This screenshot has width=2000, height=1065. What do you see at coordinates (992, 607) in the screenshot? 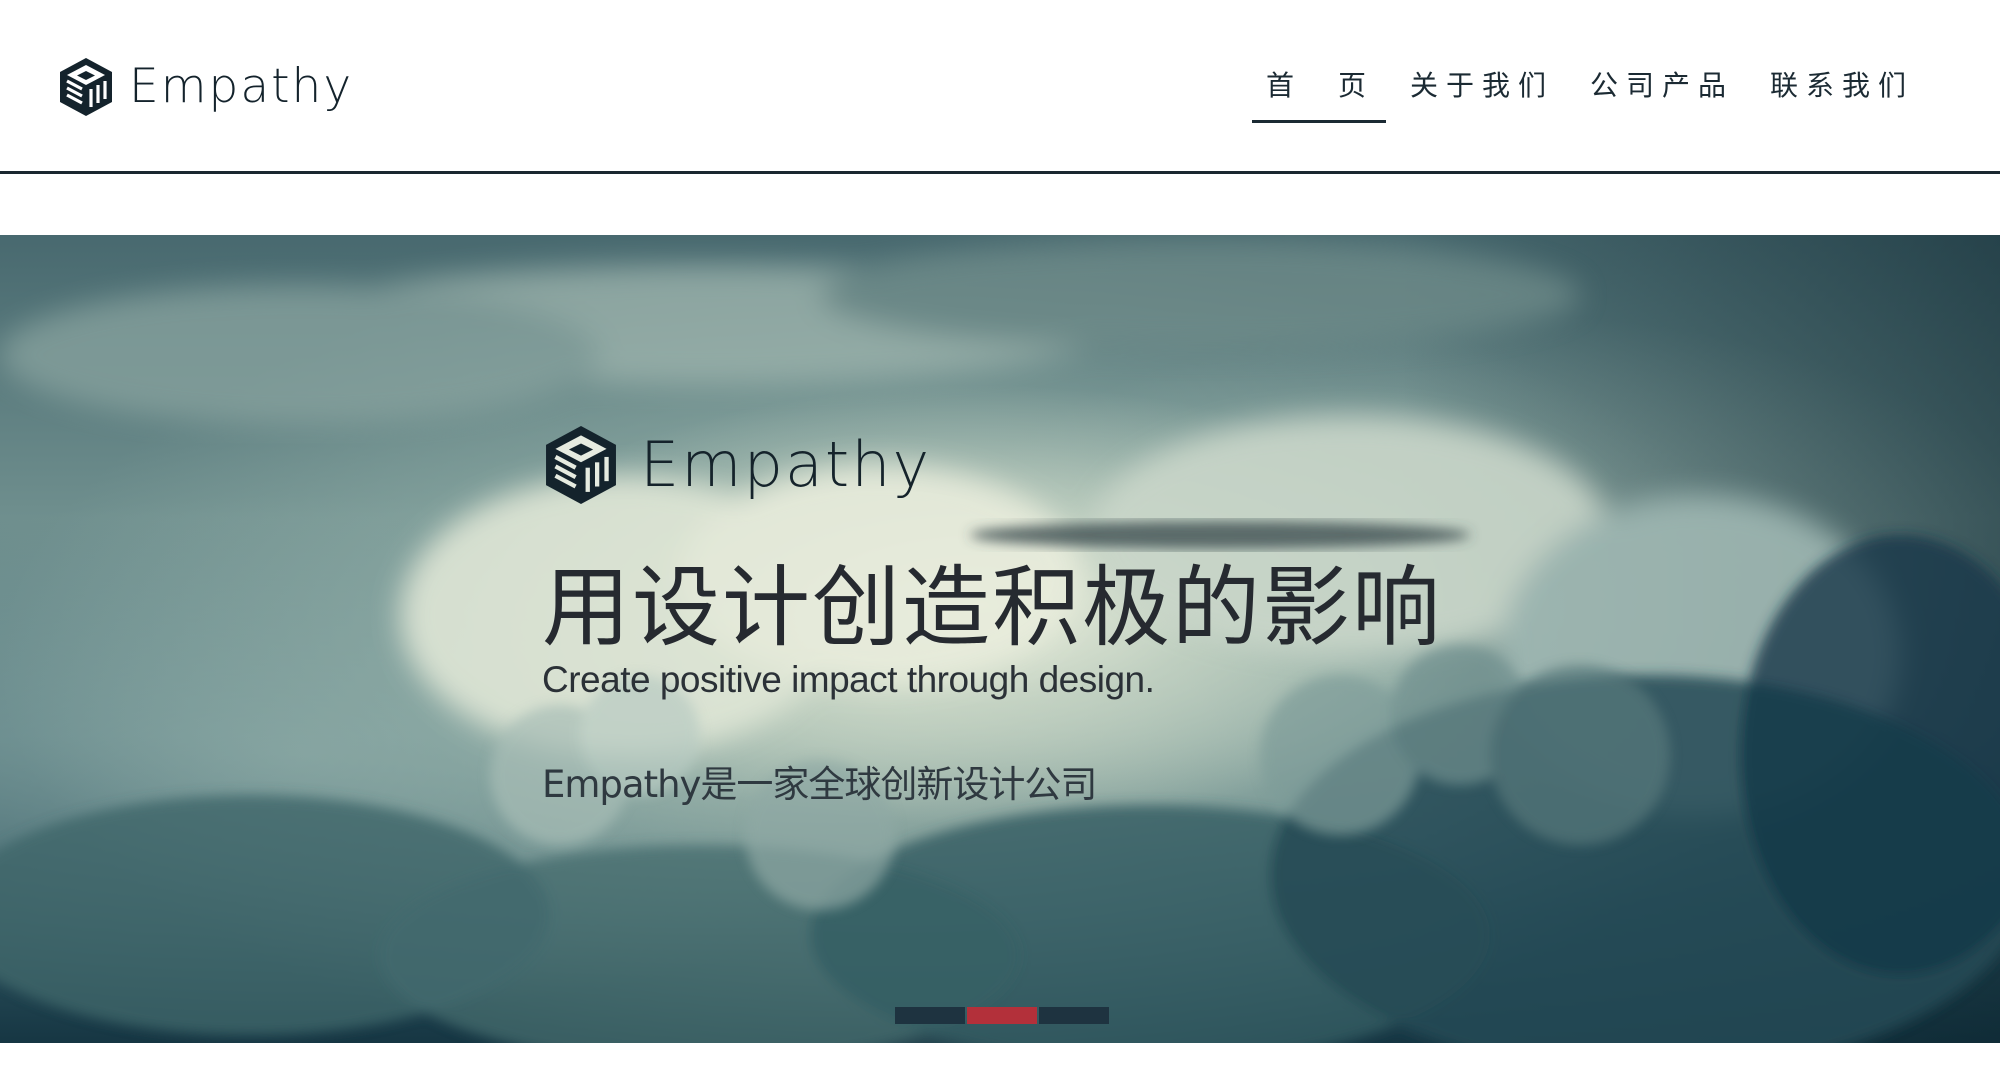
I see `hero-title: 用设计创造积极的影响` at bounding box center [992, 607].